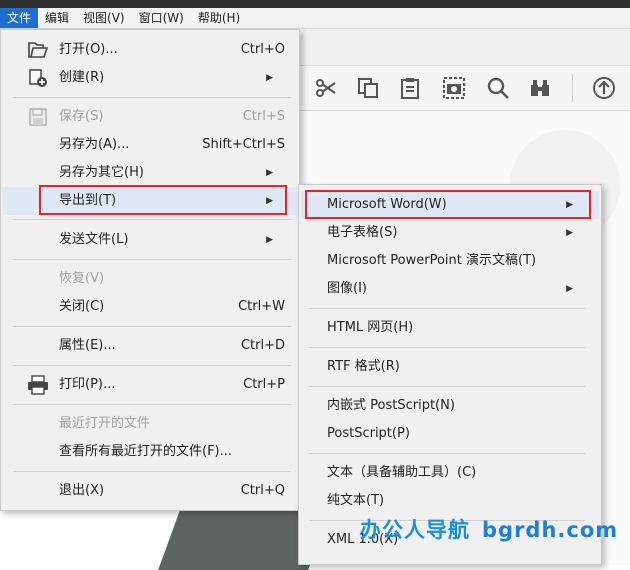  What do you see at coordinates (82, 490) in the screenshot?
I see `menu-item-label: 退出(X)` at bounding box center [82, 490].